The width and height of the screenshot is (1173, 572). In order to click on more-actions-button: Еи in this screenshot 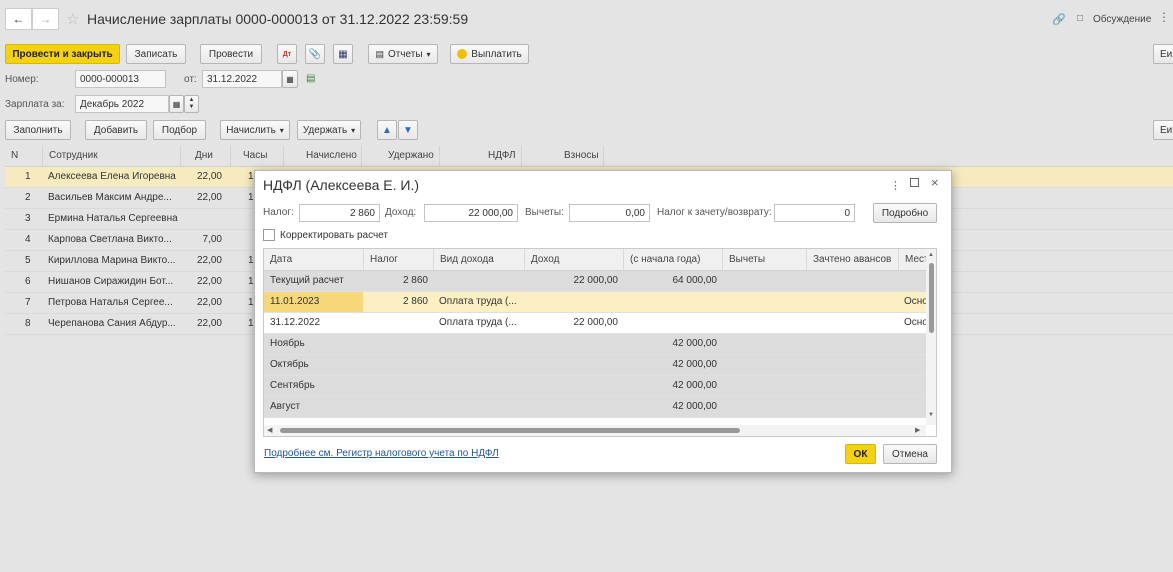, I will do `click(1163, 54)`.